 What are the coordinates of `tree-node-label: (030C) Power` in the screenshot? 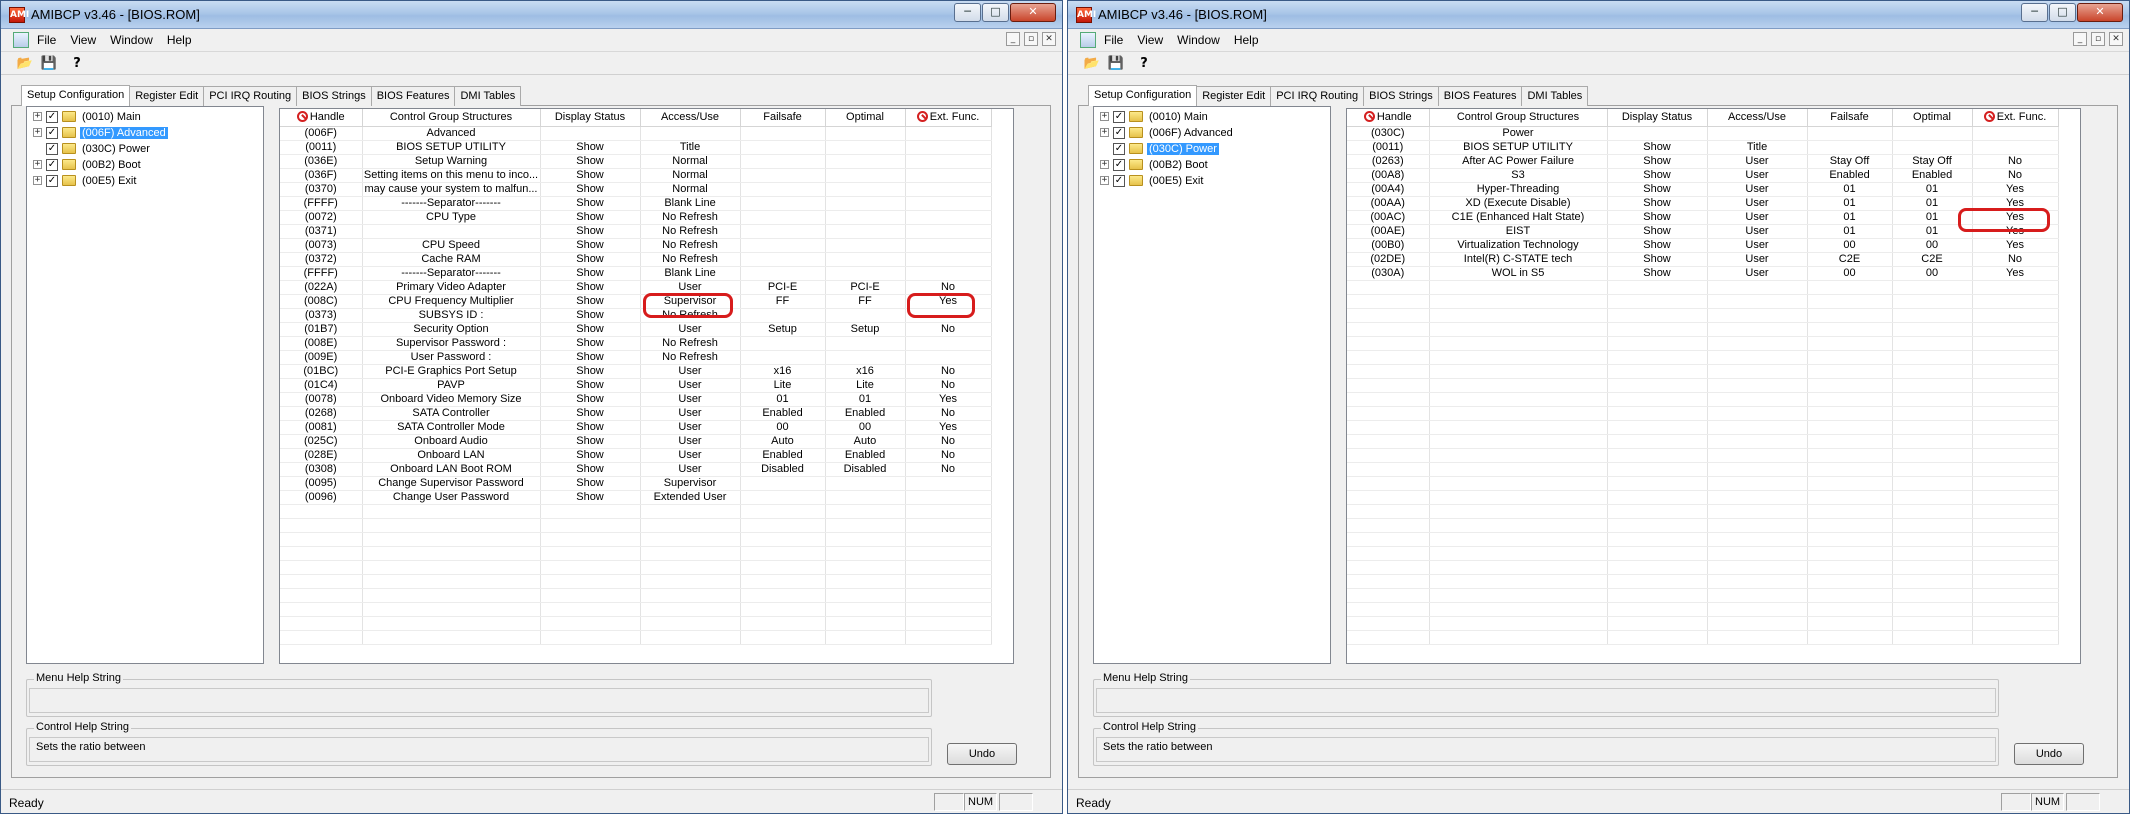 It's located at (1183, 148).